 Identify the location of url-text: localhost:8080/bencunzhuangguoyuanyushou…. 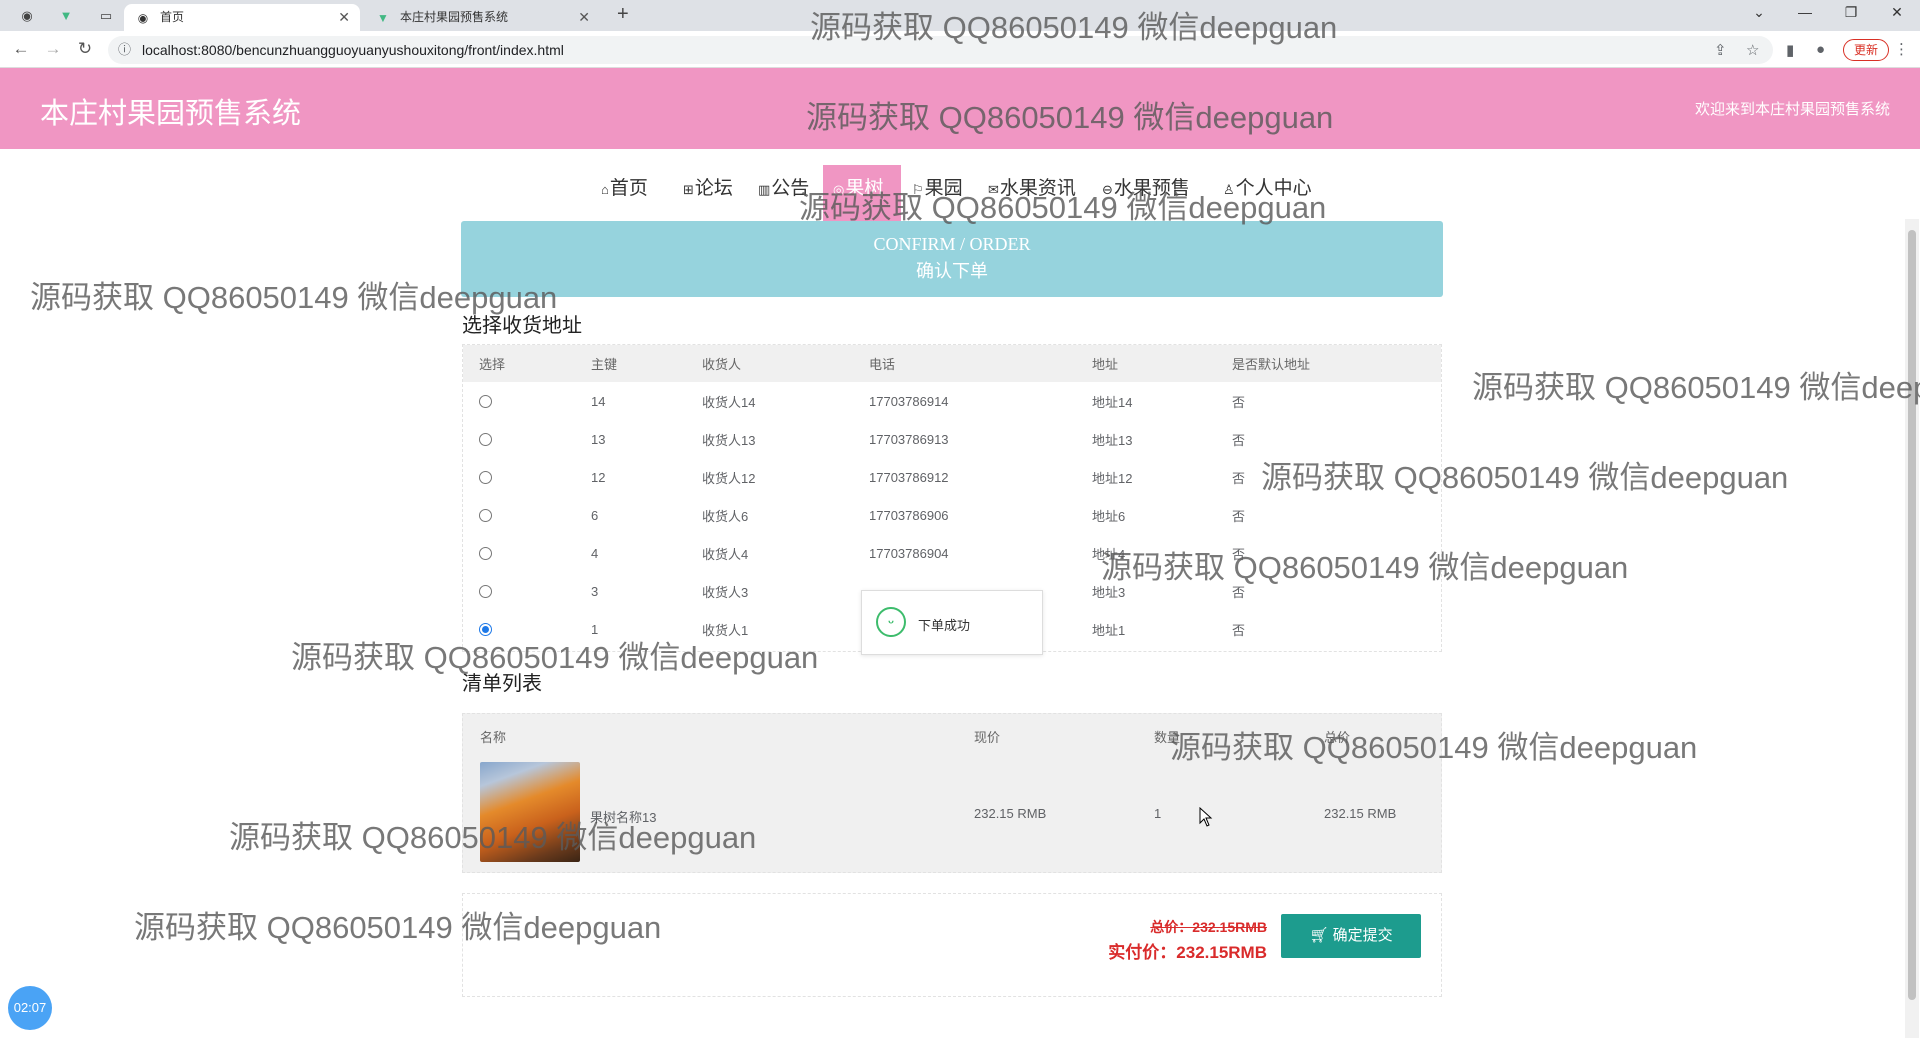
(353, 50).